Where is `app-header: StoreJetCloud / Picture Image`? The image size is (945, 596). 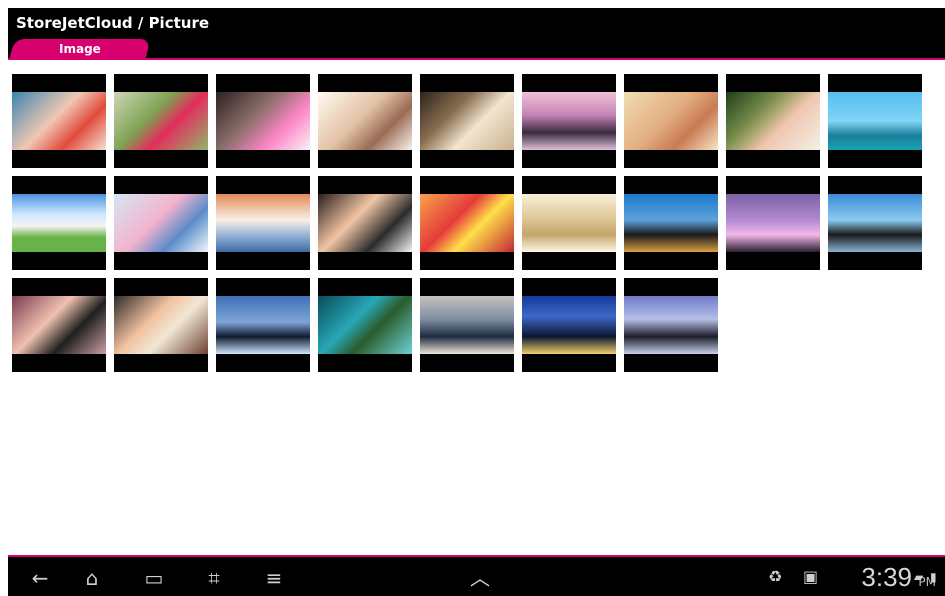
app-header: StoreJetCloud / Picture Image is located at coordinates (476, 34).